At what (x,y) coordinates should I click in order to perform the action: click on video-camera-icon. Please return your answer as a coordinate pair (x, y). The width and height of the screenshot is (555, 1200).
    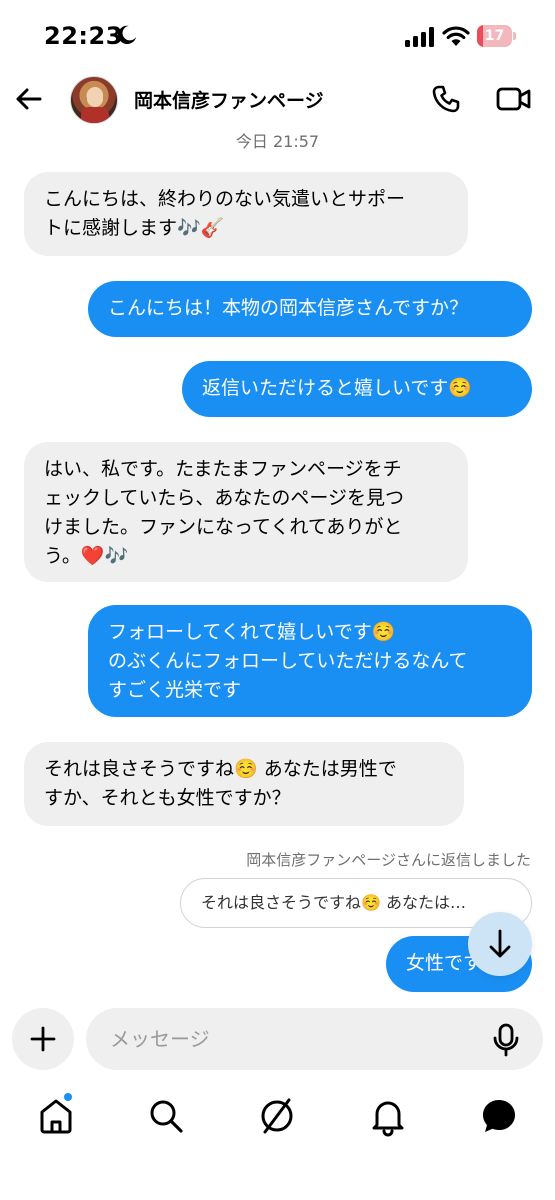
    Looking at the image, I should click on (514, 99).